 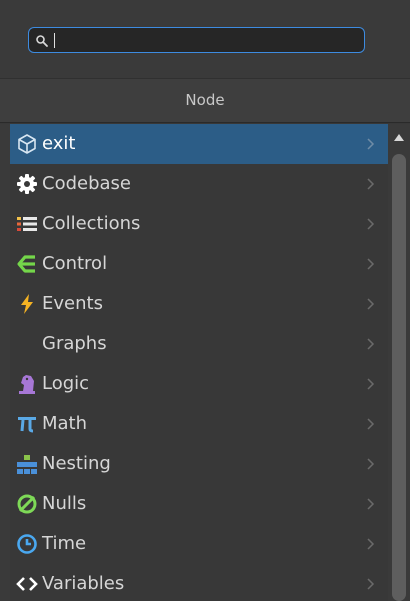 I want to click on list-item-label: Logic, so click(x=66, y=383).